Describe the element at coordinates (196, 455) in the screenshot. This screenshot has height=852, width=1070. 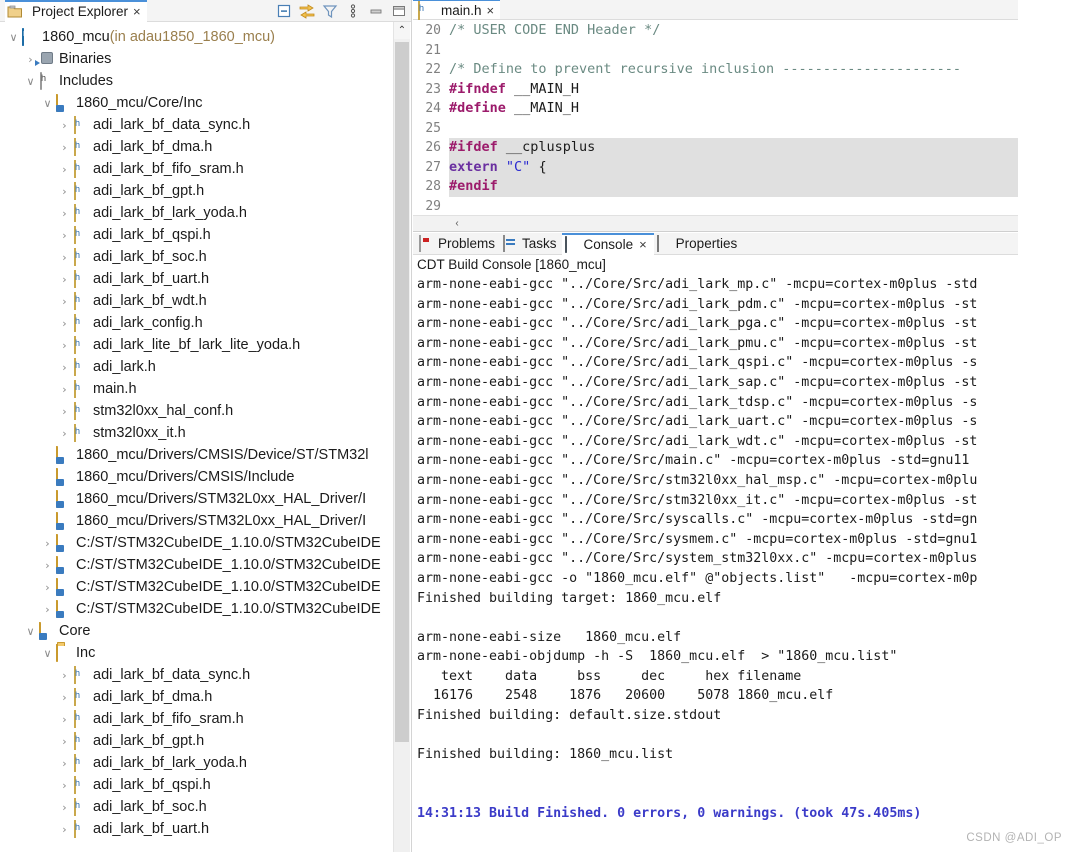
I see `tree-item: 1860_mcu/Drivers/CMSIS/Device/ST/STM32l` at that location.